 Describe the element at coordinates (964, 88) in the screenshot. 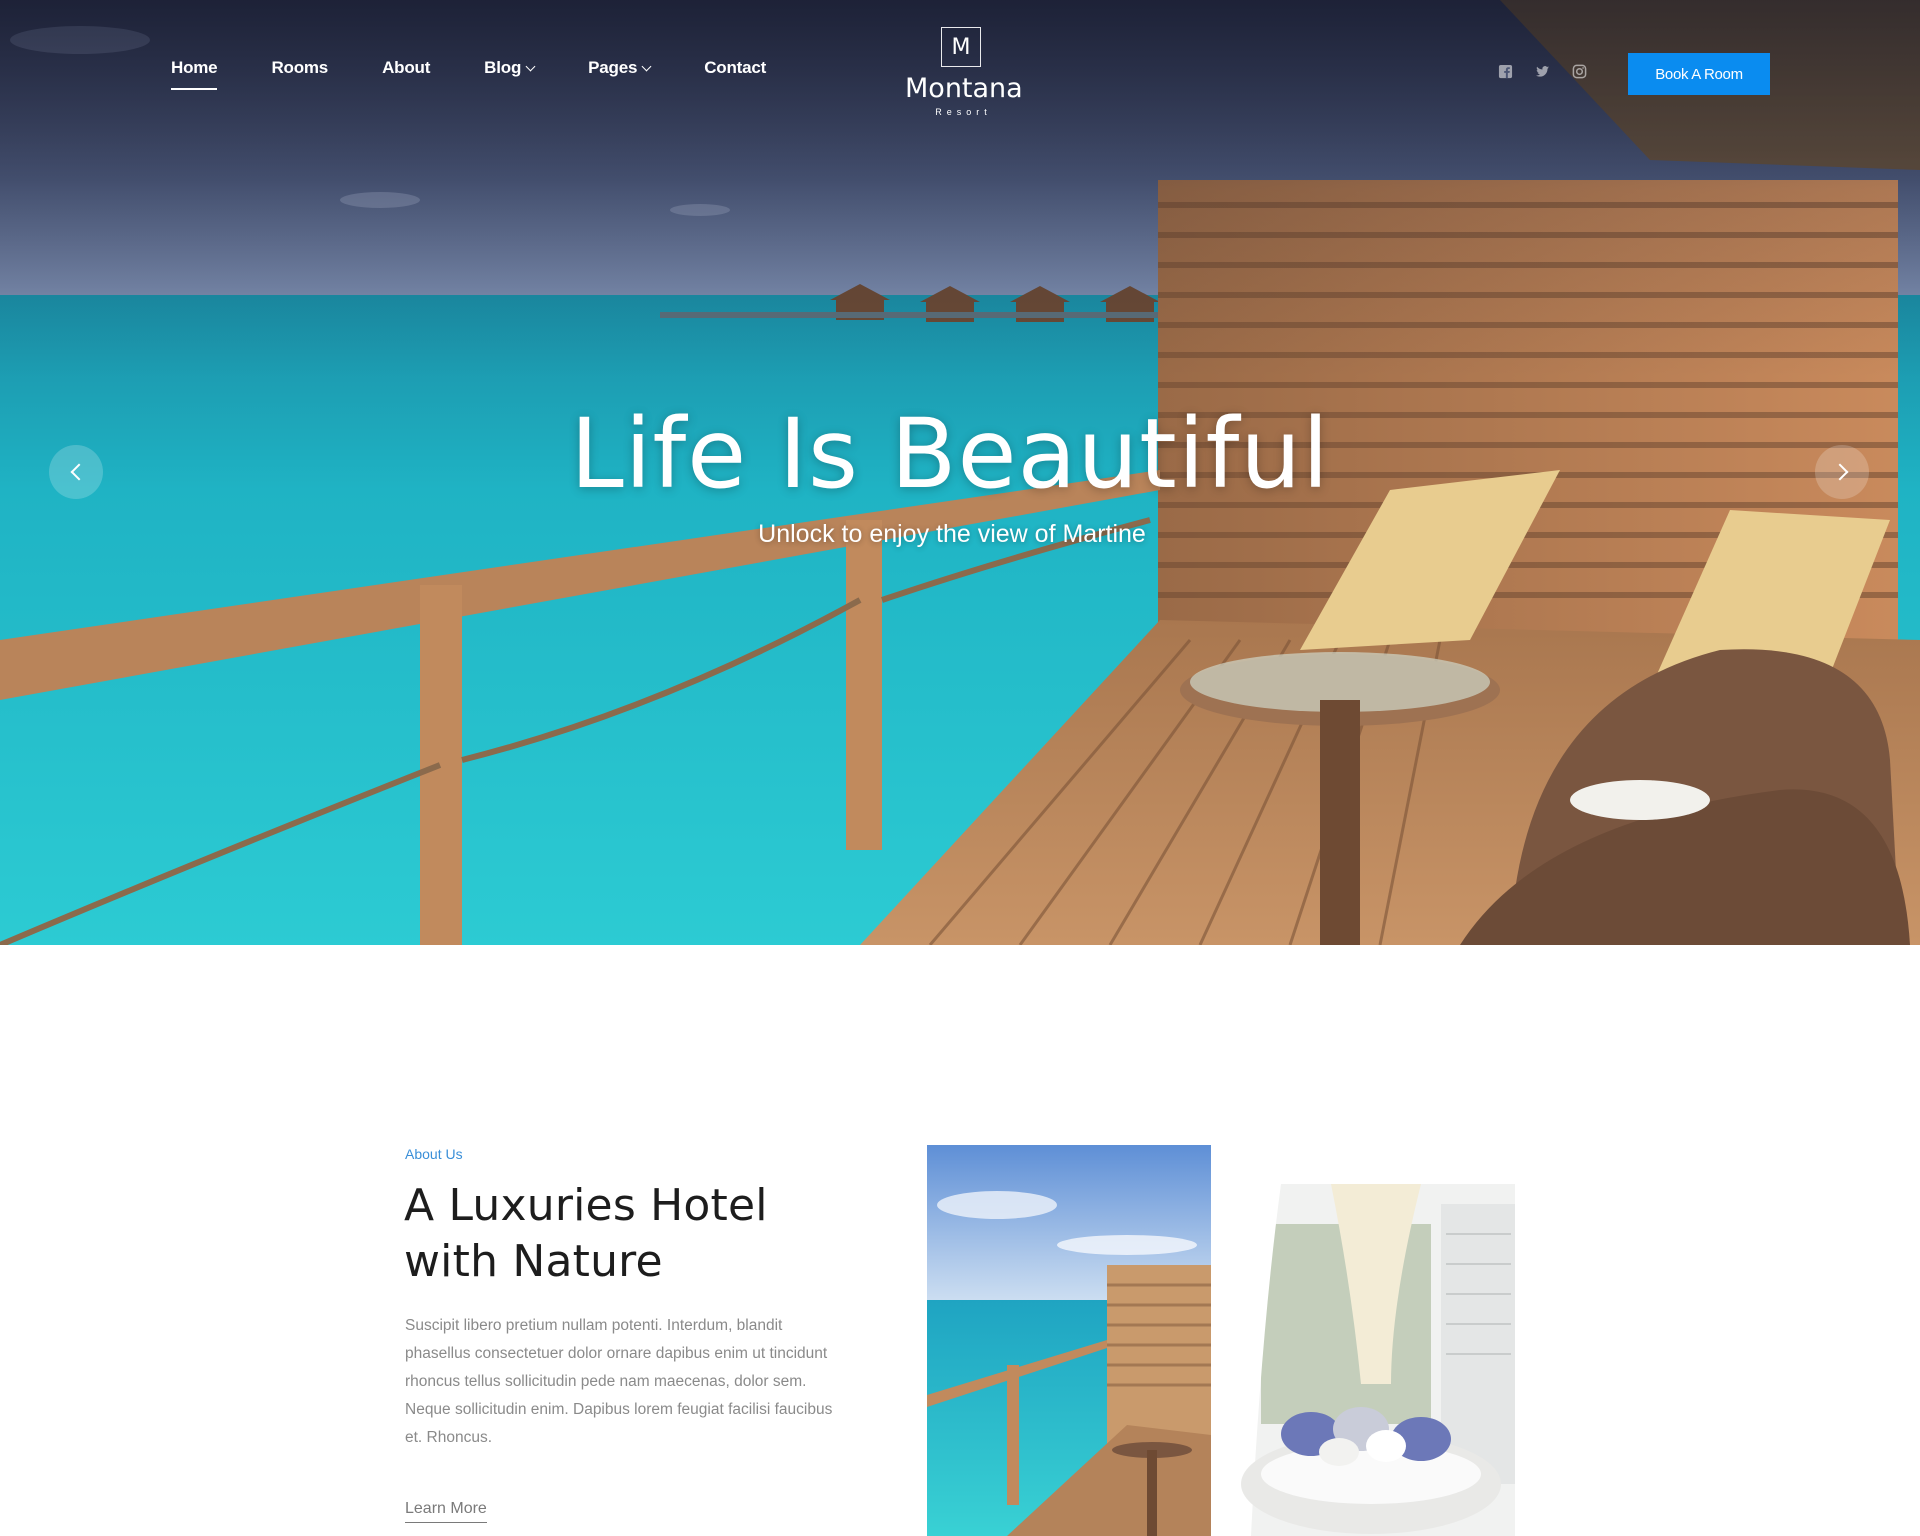

I see `logo-name: Montana` at that location.